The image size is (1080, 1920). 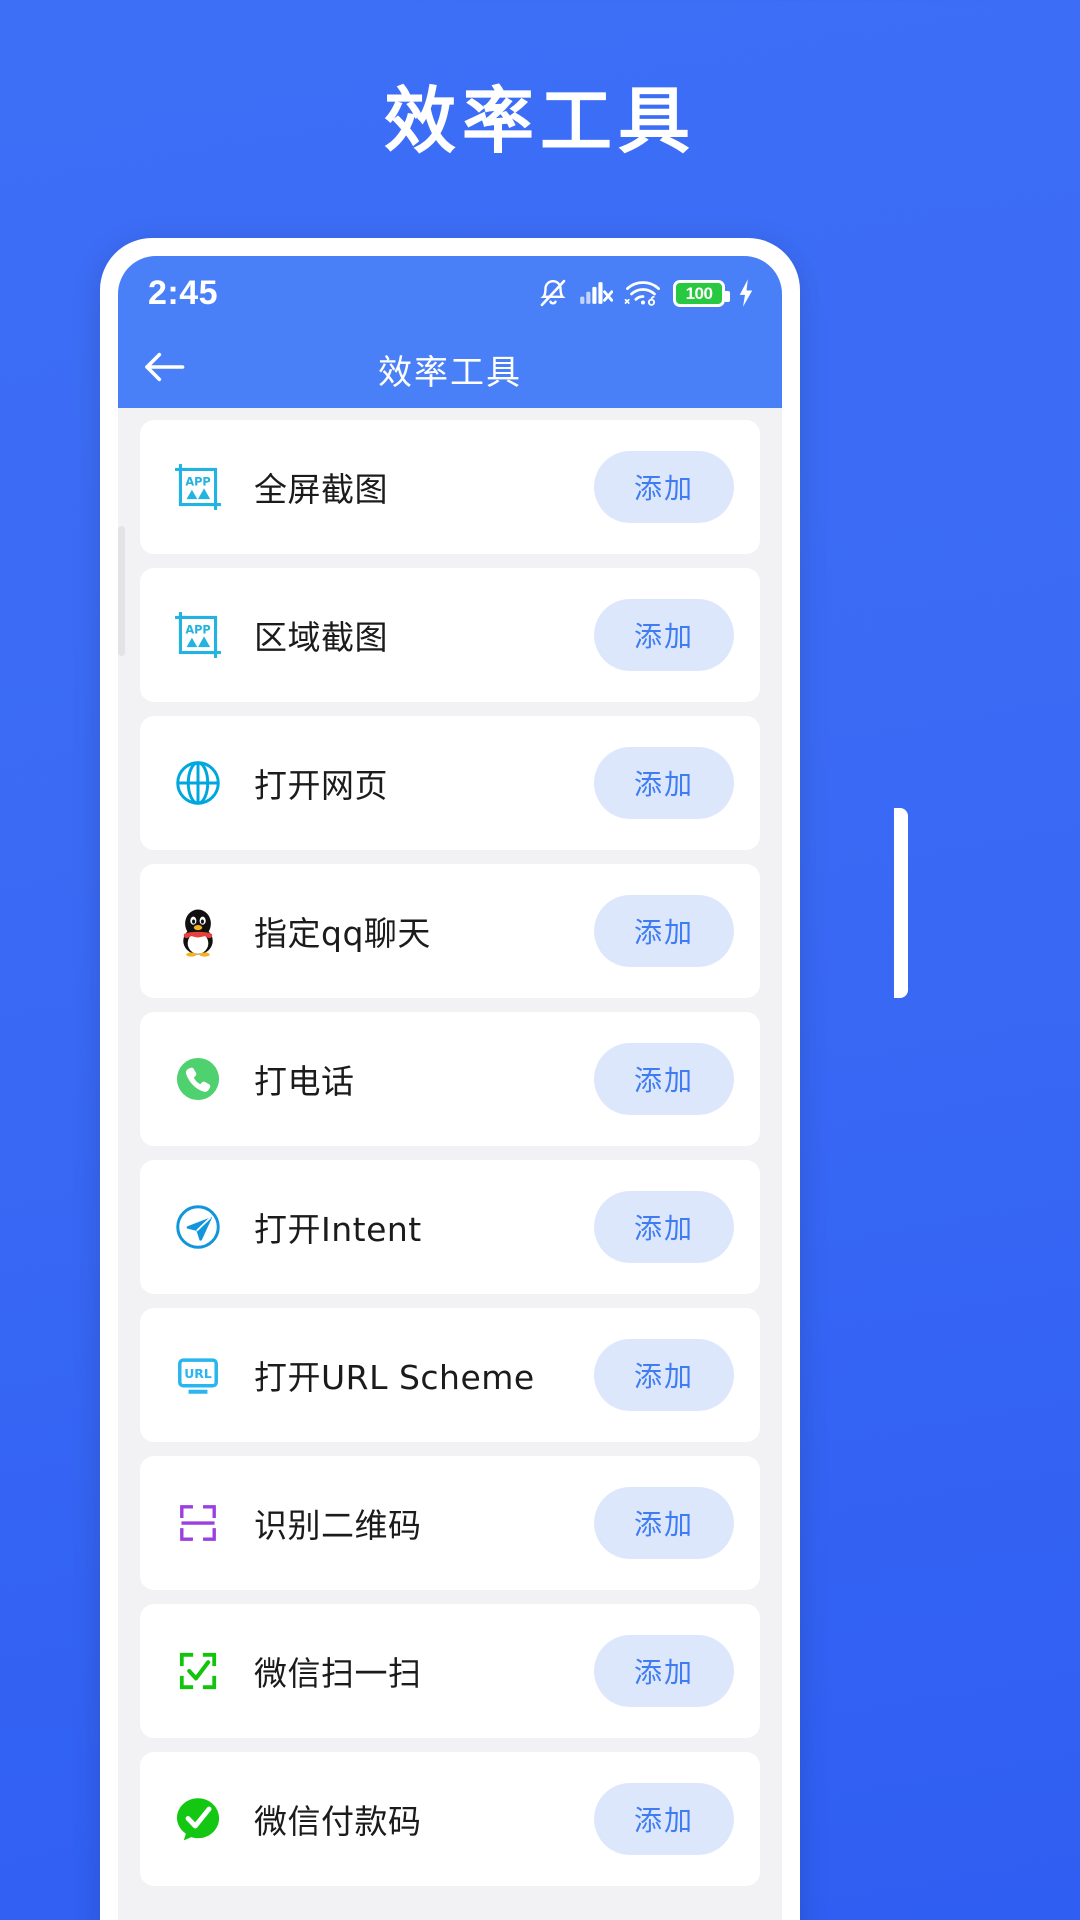 What do you see at coordinates (121, 591) in the screenshot?
I see `scrollbar-thumb` at bounding box center [121, 591].